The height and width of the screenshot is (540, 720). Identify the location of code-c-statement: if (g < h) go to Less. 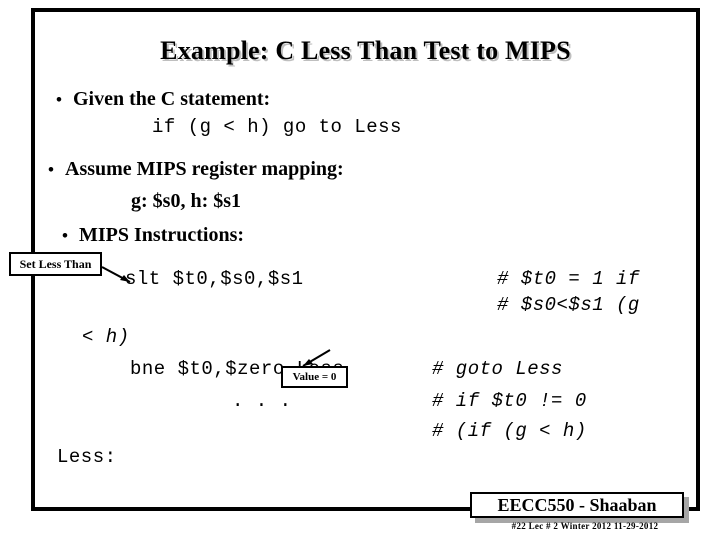
(277, 127).